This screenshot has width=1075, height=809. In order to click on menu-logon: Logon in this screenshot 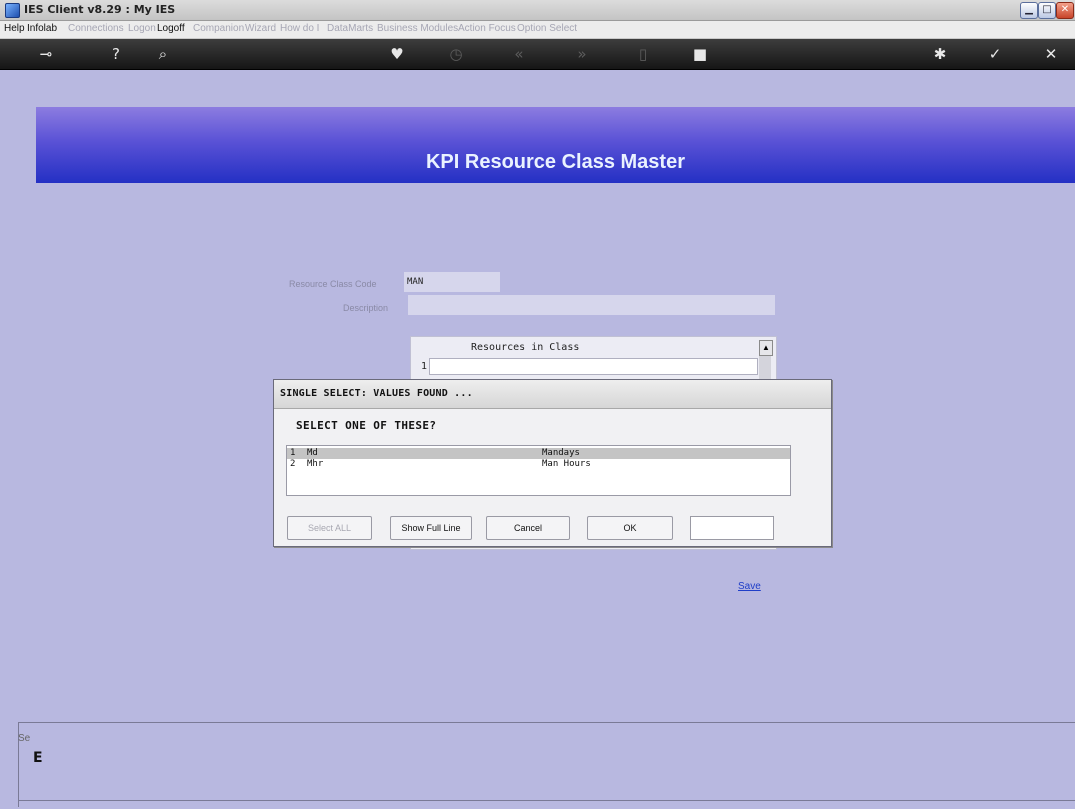, I will do `click(142, 28)`.